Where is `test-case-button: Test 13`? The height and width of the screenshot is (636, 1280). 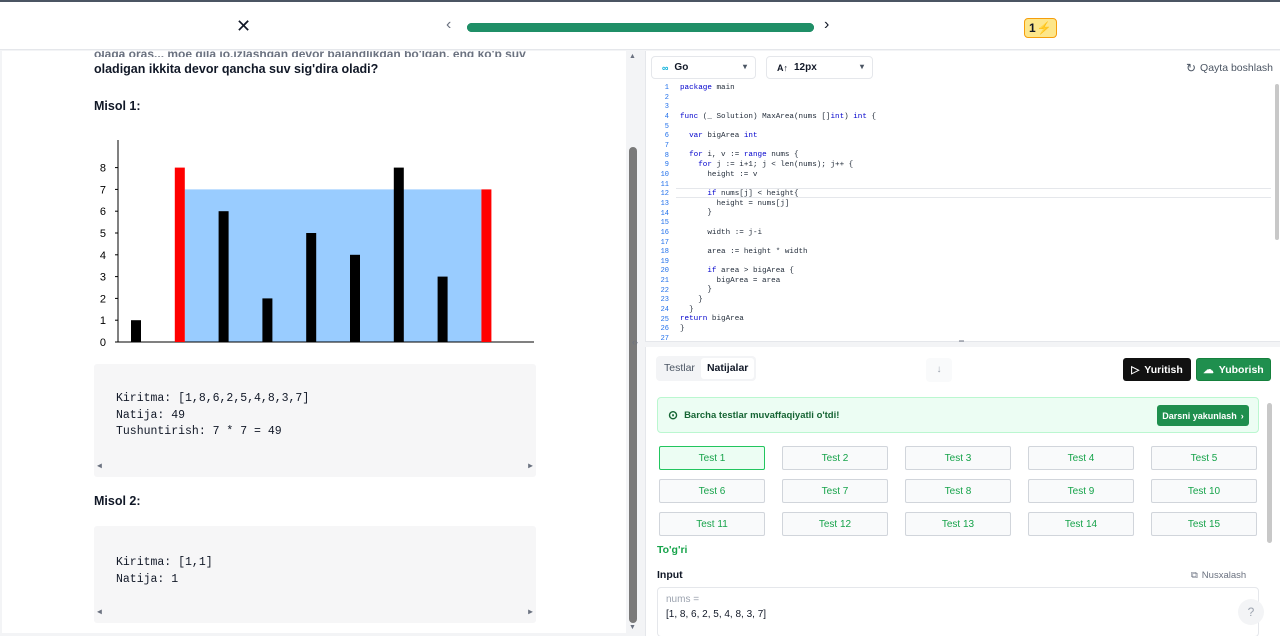 test-case-button: Test 13 is located at coordinates (958, 524).